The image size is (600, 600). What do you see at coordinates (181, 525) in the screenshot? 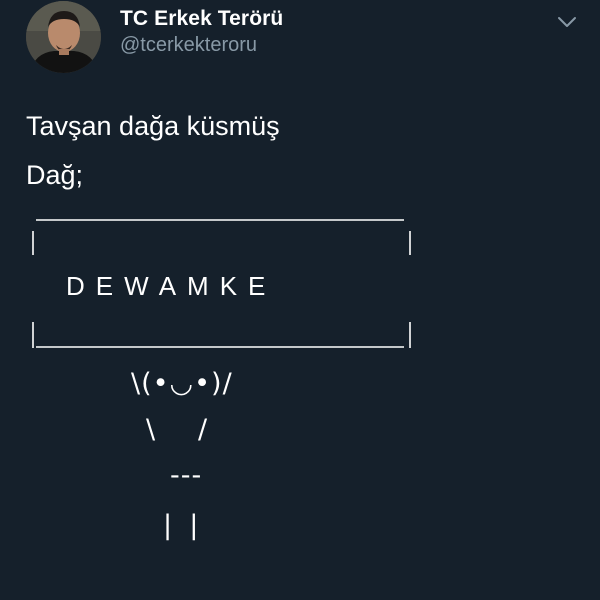
I see `bunny-legs: | |` at bounding box center [181, 525].